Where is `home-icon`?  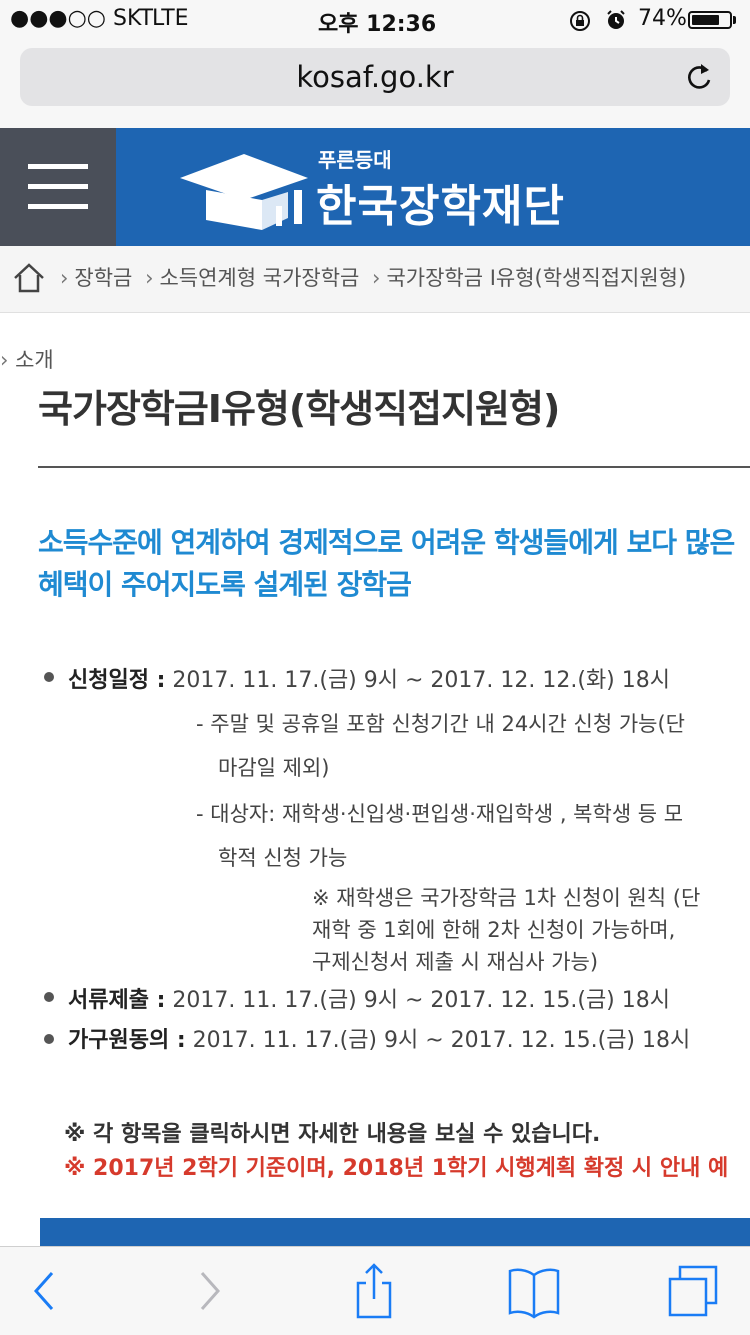 home-icon is located at coordinates (29, 278).